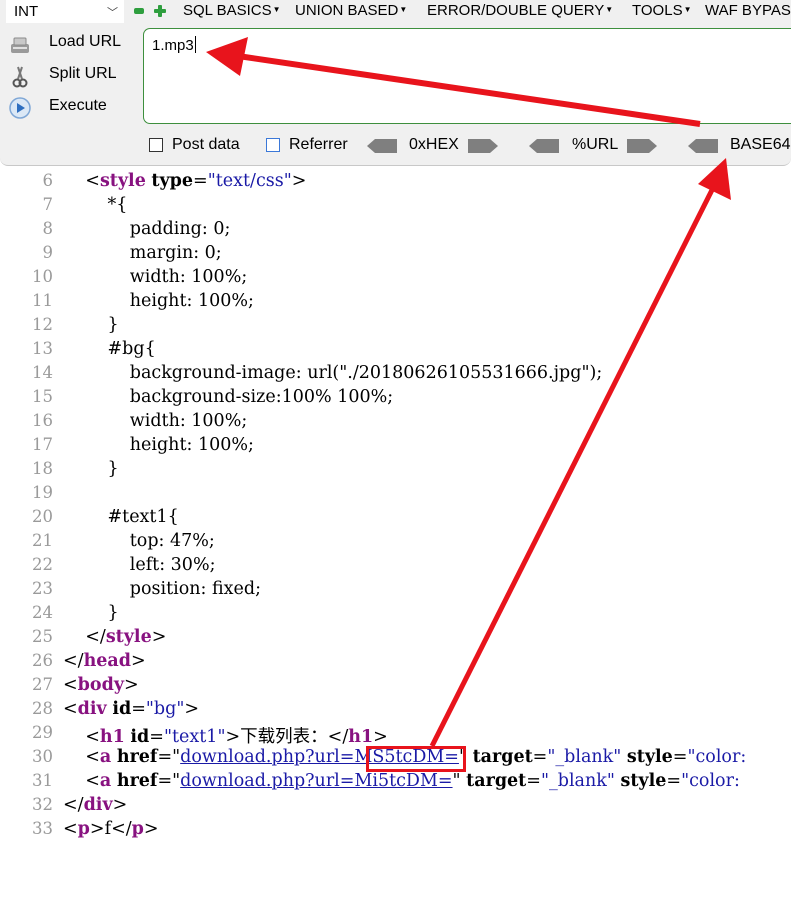 This screenshot has height=899, width=791. What do you see at coordinates (395, 351) in the screenshot?
I see `code-line: 13 #bg{` at bounding box center [395, 351].